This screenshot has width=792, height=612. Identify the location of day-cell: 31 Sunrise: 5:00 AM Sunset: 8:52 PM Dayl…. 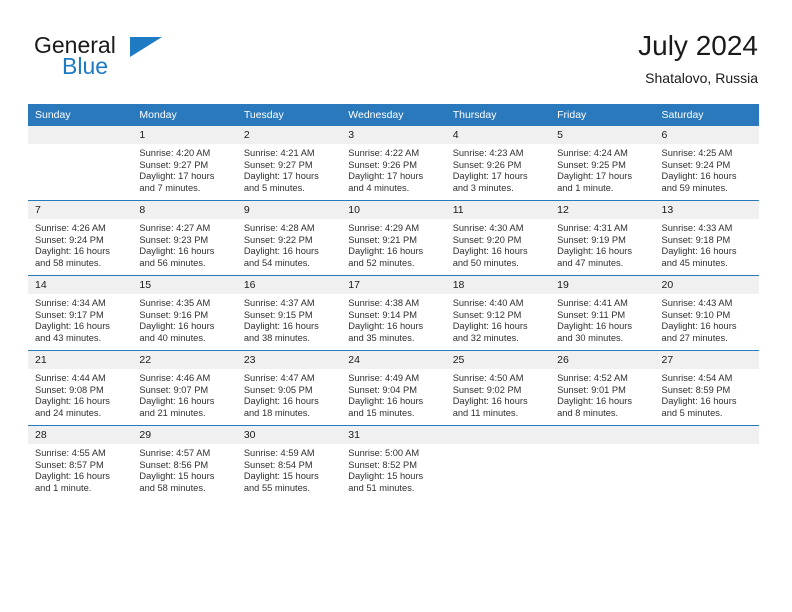
(393, 462).